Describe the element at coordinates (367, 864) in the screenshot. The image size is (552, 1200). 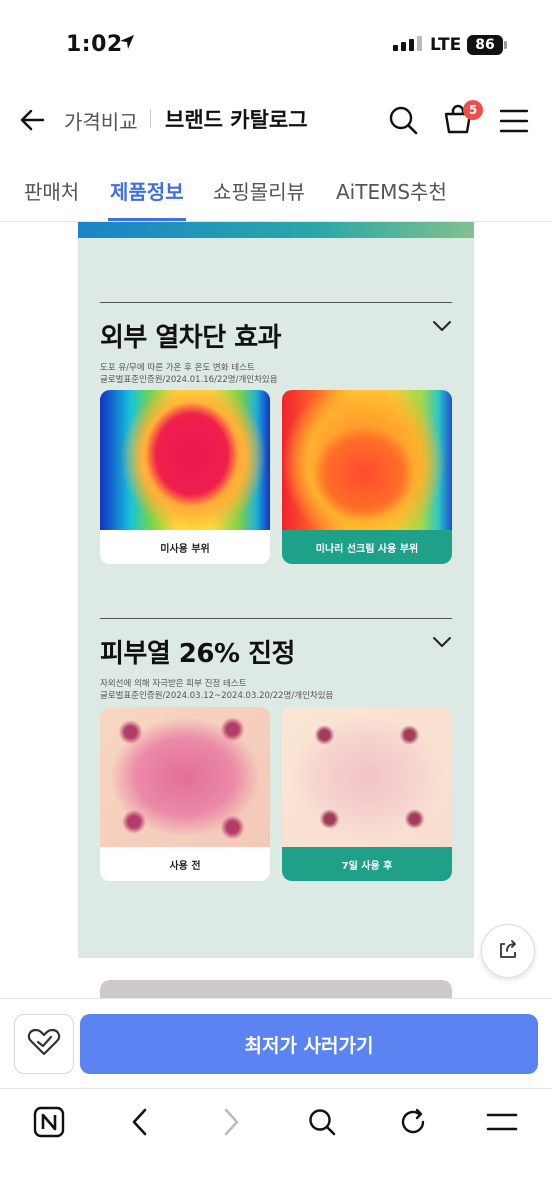
I see `image-caption: 7일 사용 후` at that location.